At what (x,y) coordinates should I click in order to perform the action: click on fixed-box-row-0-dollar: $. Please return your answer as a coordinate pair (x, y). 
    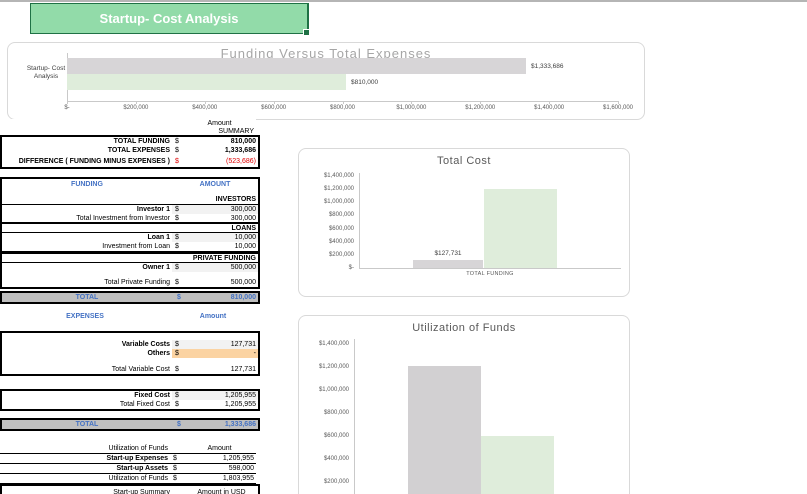
    Looking at the image, I should click on (179, 395).